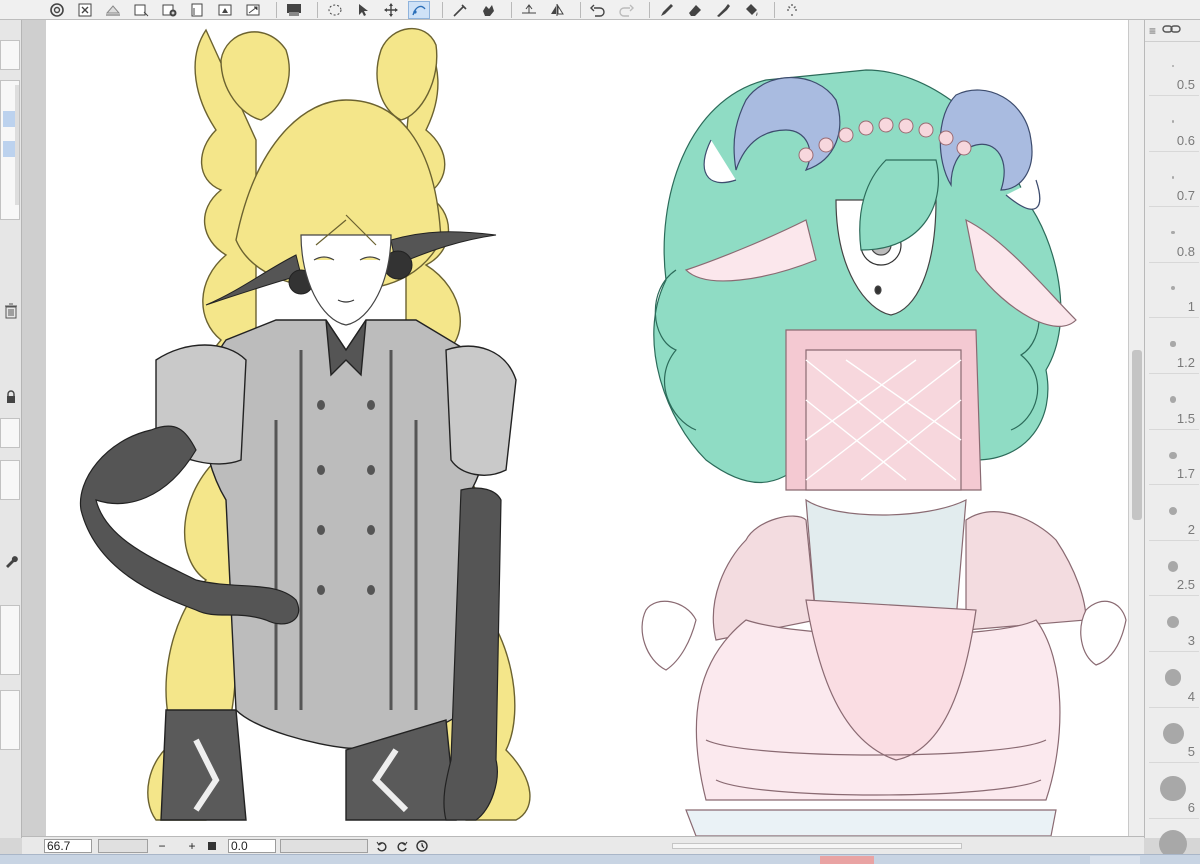 This screenshot has width=1200, height=864. What do you see at coordinates (212, 846) in the screenshot?
I see `fit-screen-icon` at bounding box center [212, 846].